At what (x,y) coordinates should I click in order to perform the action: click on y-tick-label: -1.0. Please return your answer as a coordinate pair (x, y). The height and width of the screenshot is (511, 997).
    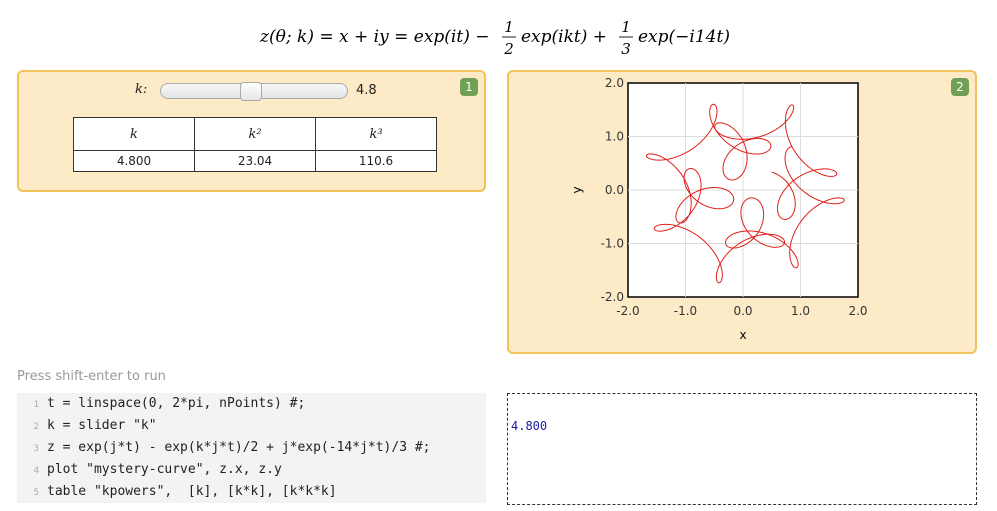
    Looking at the image, I should click on (612, 244).